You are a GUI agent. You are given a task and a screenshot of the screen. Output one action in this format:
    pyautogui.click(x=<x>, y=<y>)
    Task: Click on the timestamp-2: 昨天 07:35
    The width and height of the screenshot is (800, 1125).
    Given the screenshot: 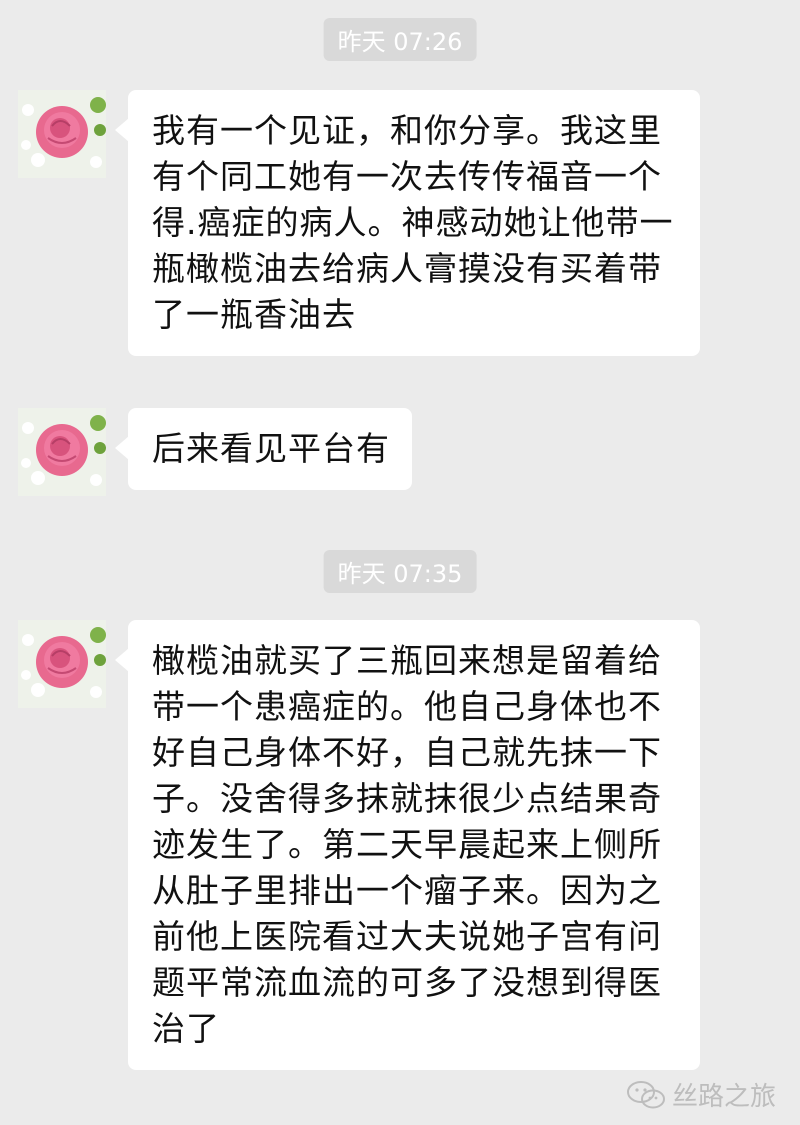 What is the action you would take?
    pyautogui.click(x=400, y=571)
    